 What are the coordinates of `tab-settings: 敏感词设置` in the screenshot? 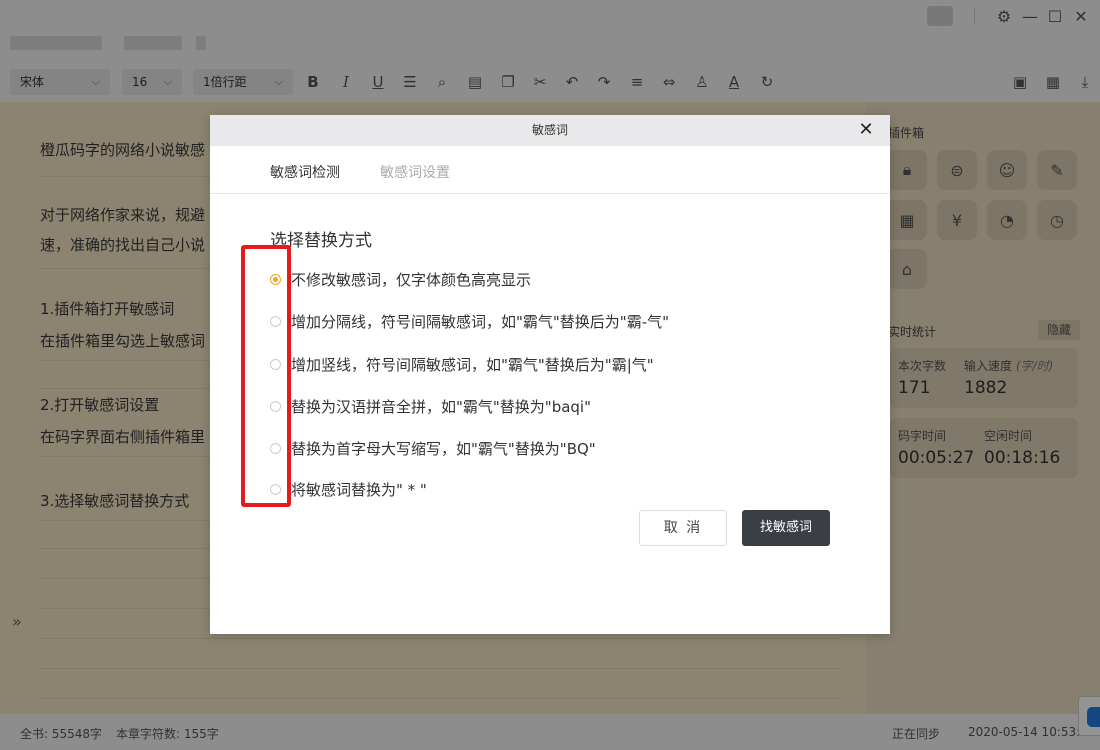 It's located at (415, 172).